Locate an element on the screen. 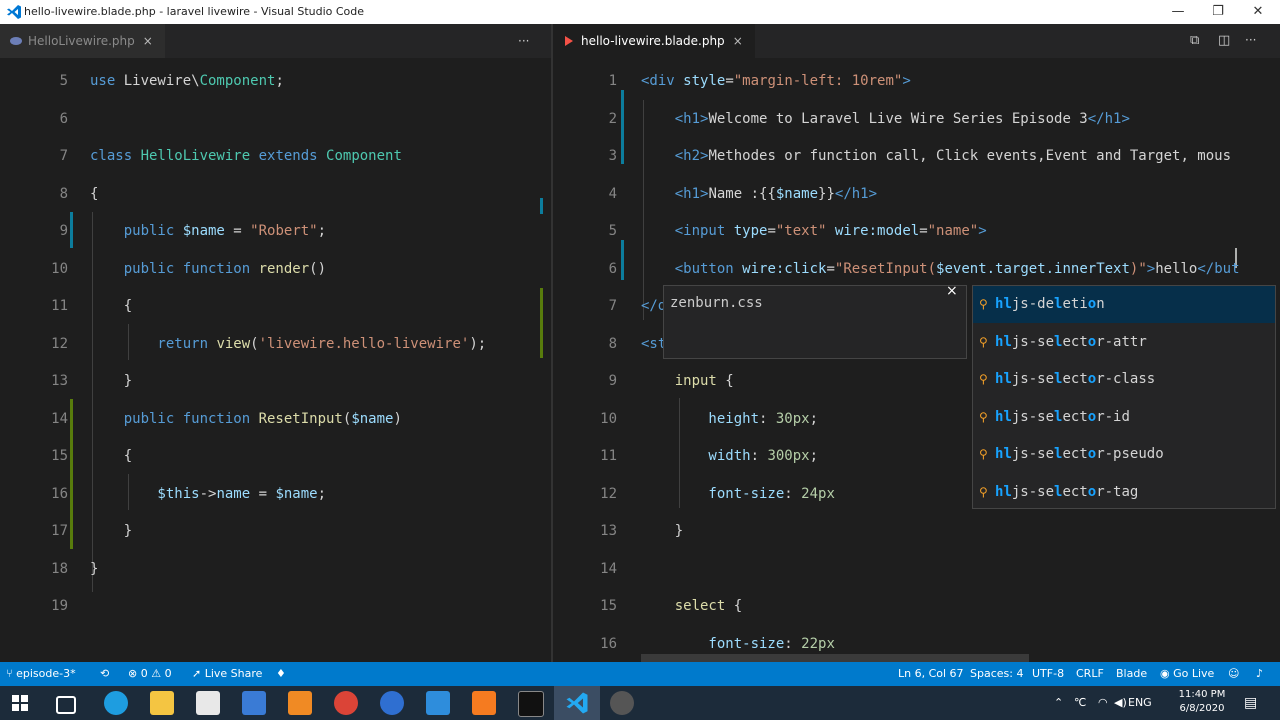 The width and height of the screenshot is (1280, 720). volume-icon: ◀) is located at coordinates (1120, 703).